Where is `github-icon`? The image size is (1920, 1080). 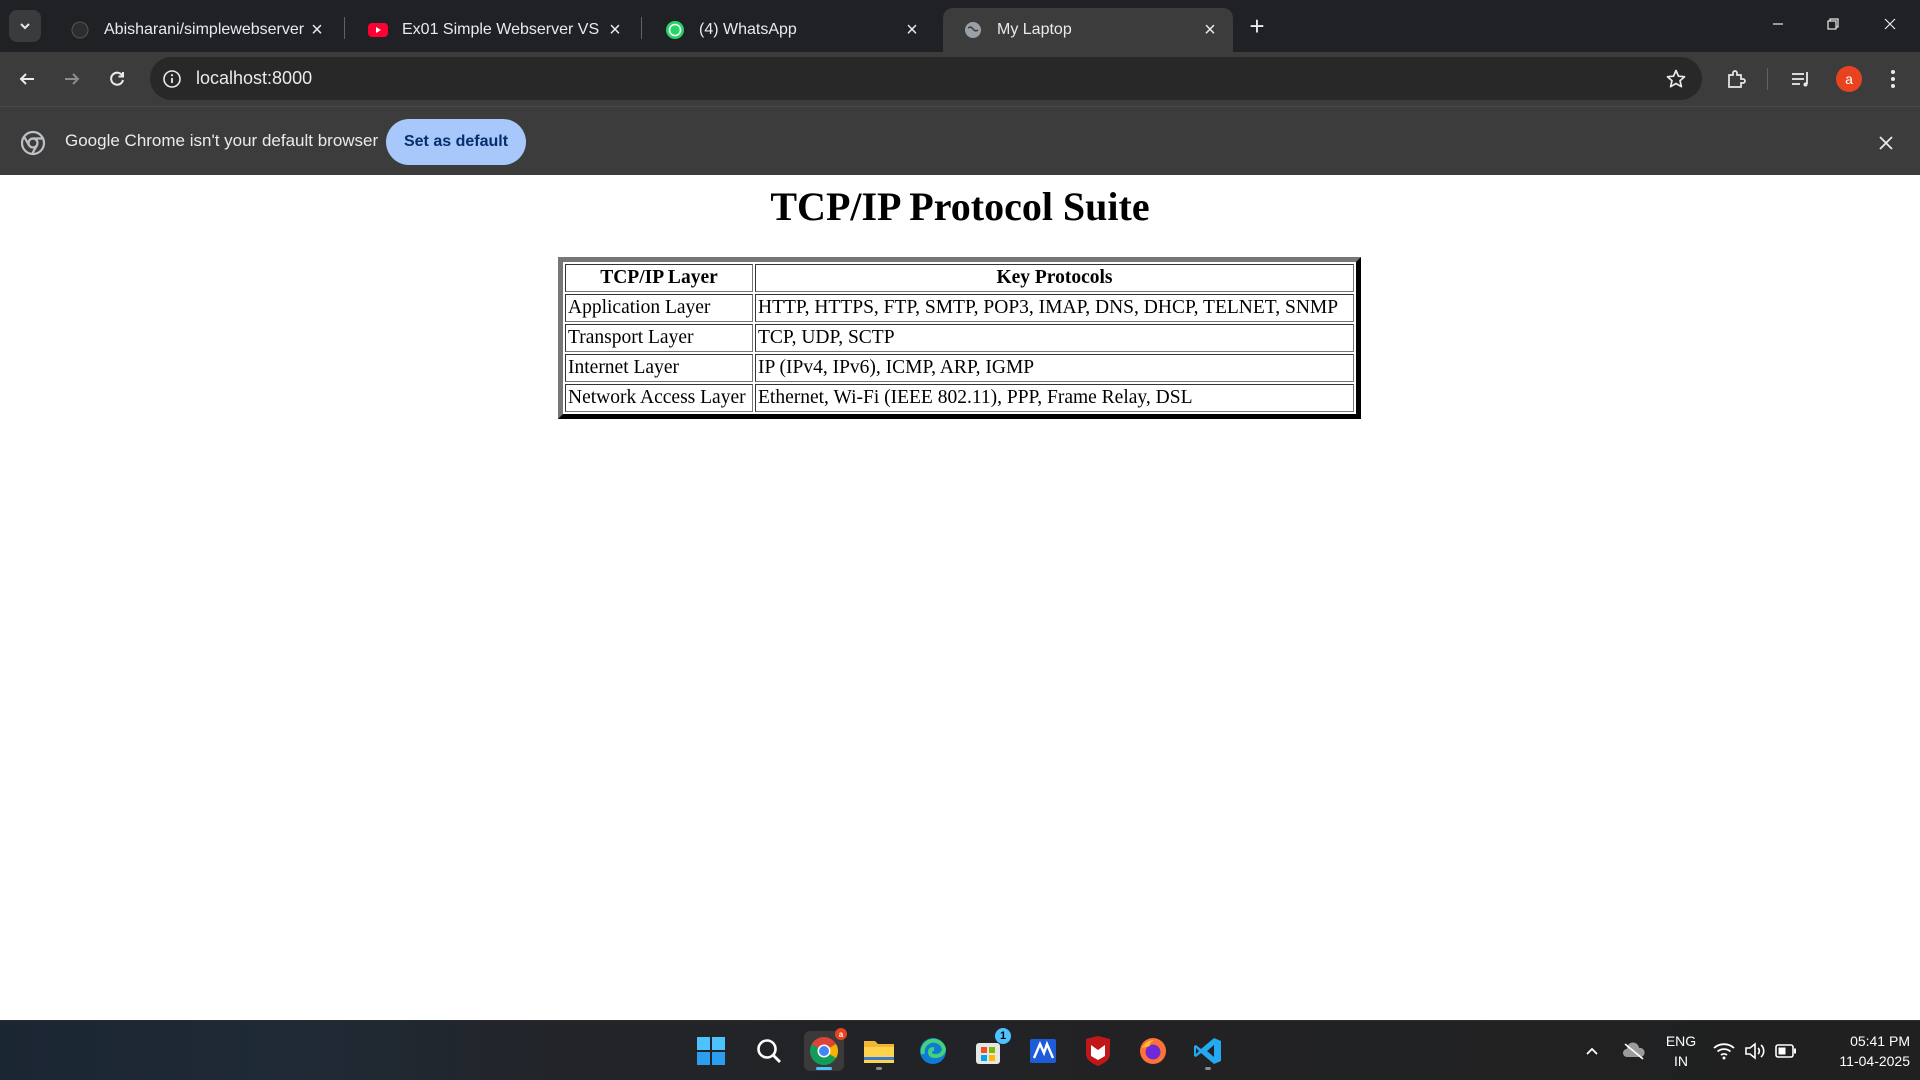 github-icon is located at coordinates (80, 30).